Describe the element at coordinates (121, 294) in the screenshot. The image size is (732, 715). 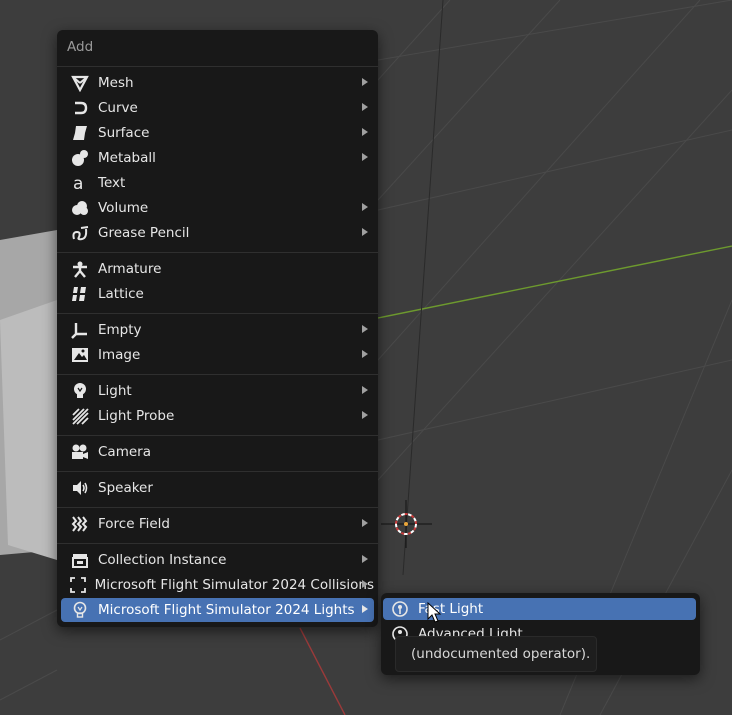
I see `menu-item-label: Lattice` at that location.